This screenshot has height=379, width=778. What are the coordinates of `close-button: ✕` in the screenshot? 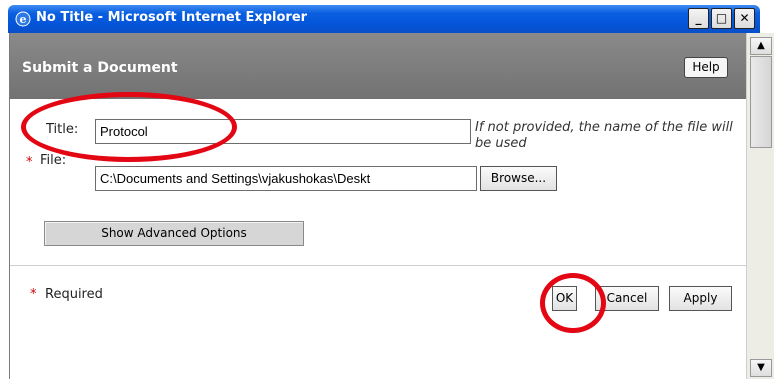 It's located at (744, 18).